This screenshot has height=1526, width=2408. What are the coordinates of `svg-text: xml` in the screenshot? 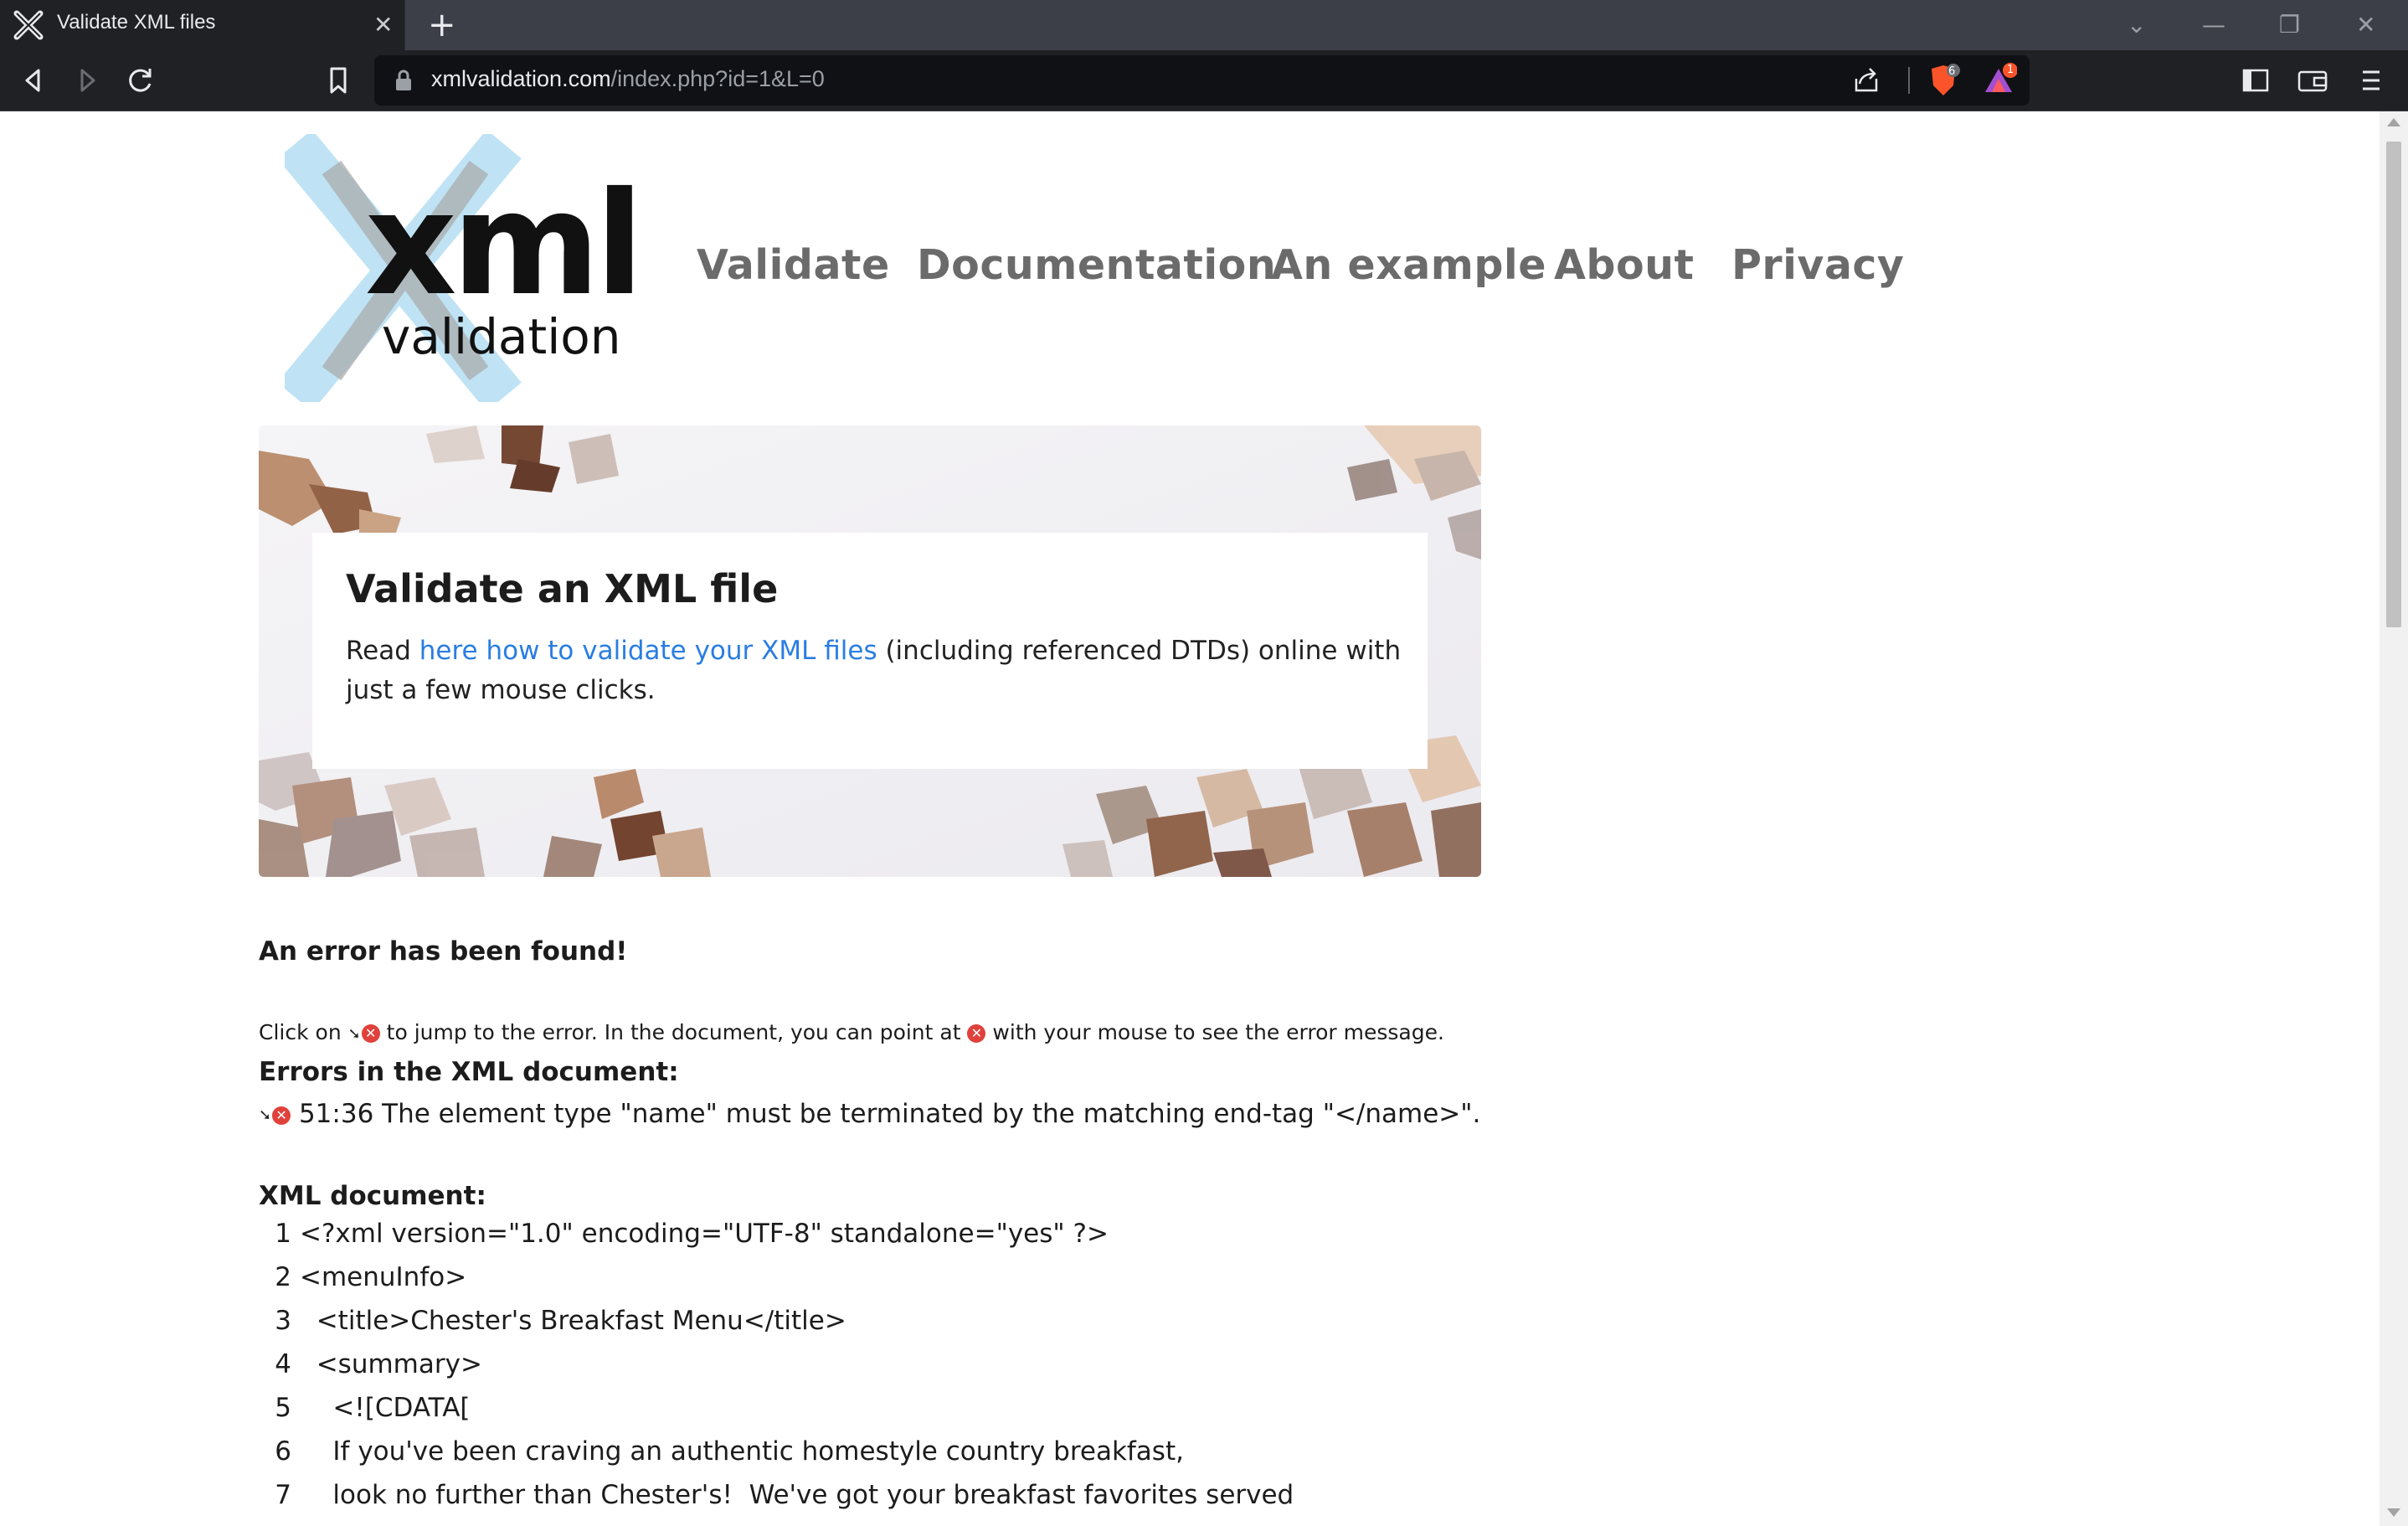 It's located at (500, 244).